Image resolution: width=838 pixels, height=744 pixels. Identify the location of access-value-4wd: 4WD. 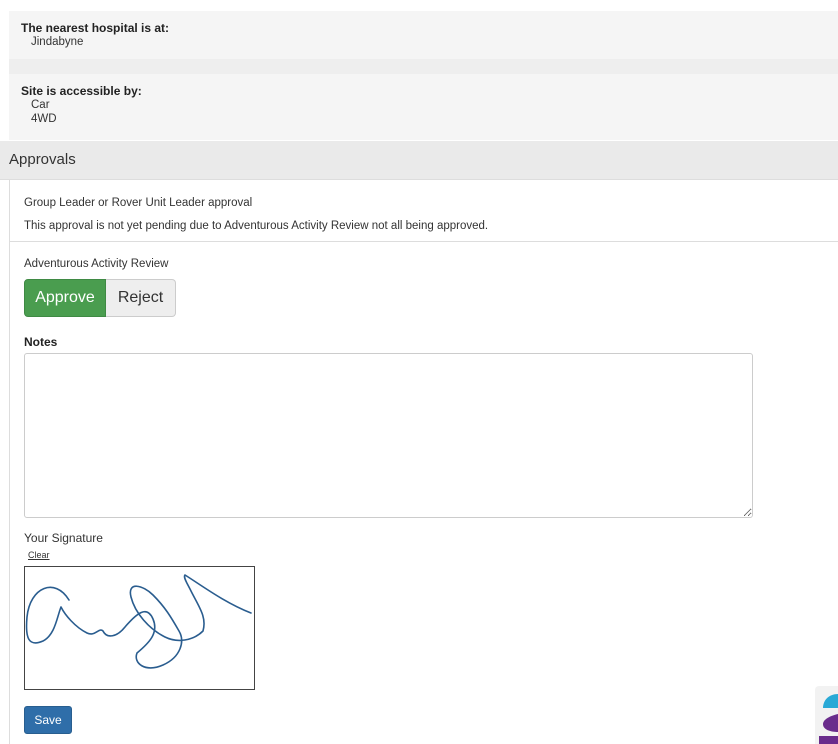
(44, 119).